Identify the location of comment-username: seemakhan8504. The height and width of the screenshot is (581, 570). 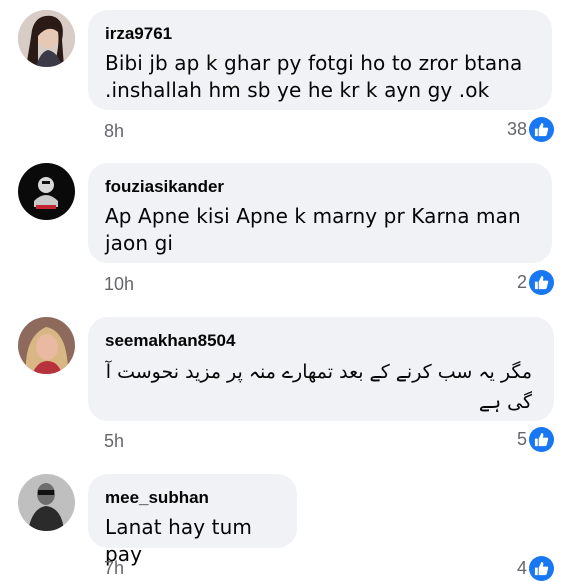
(318, 341).